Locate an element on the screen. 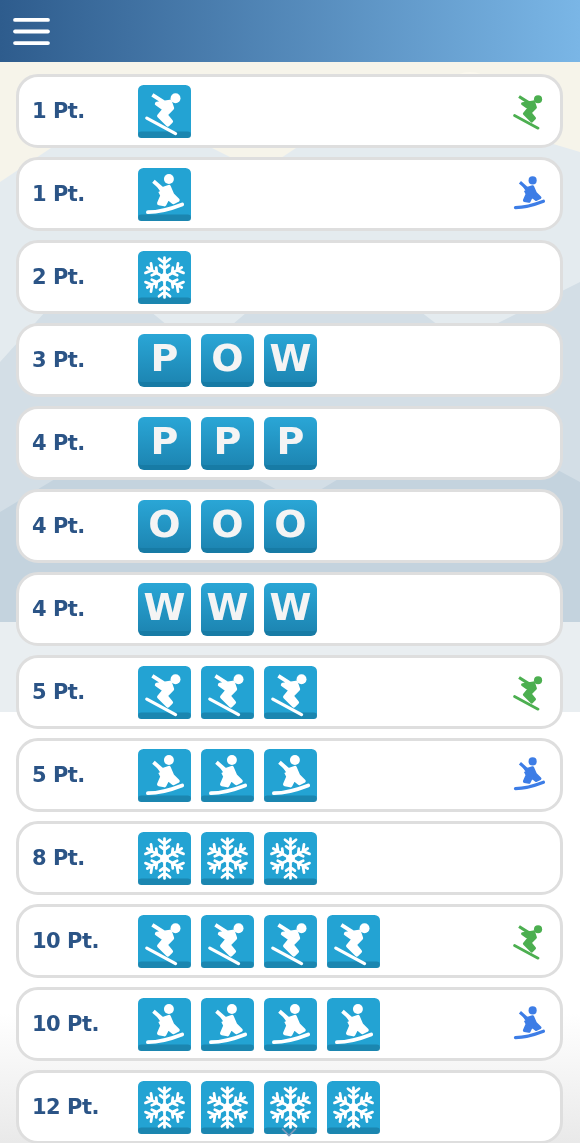 The image size is (580, 1143). points-label: 3 Pt. is located at coordinates (59, 360).